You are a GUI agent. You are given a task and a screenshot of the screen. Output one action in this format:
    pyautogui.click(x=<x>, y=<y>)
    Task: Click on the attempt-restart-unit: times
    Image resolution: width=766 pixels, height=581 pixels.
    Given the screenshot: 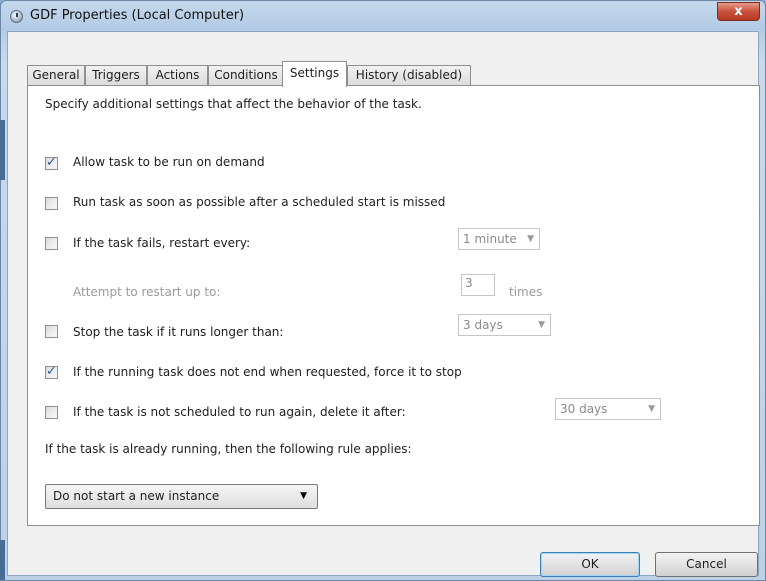 What is the action you would take?
    pyautogui.click(x=526, y=292)
    